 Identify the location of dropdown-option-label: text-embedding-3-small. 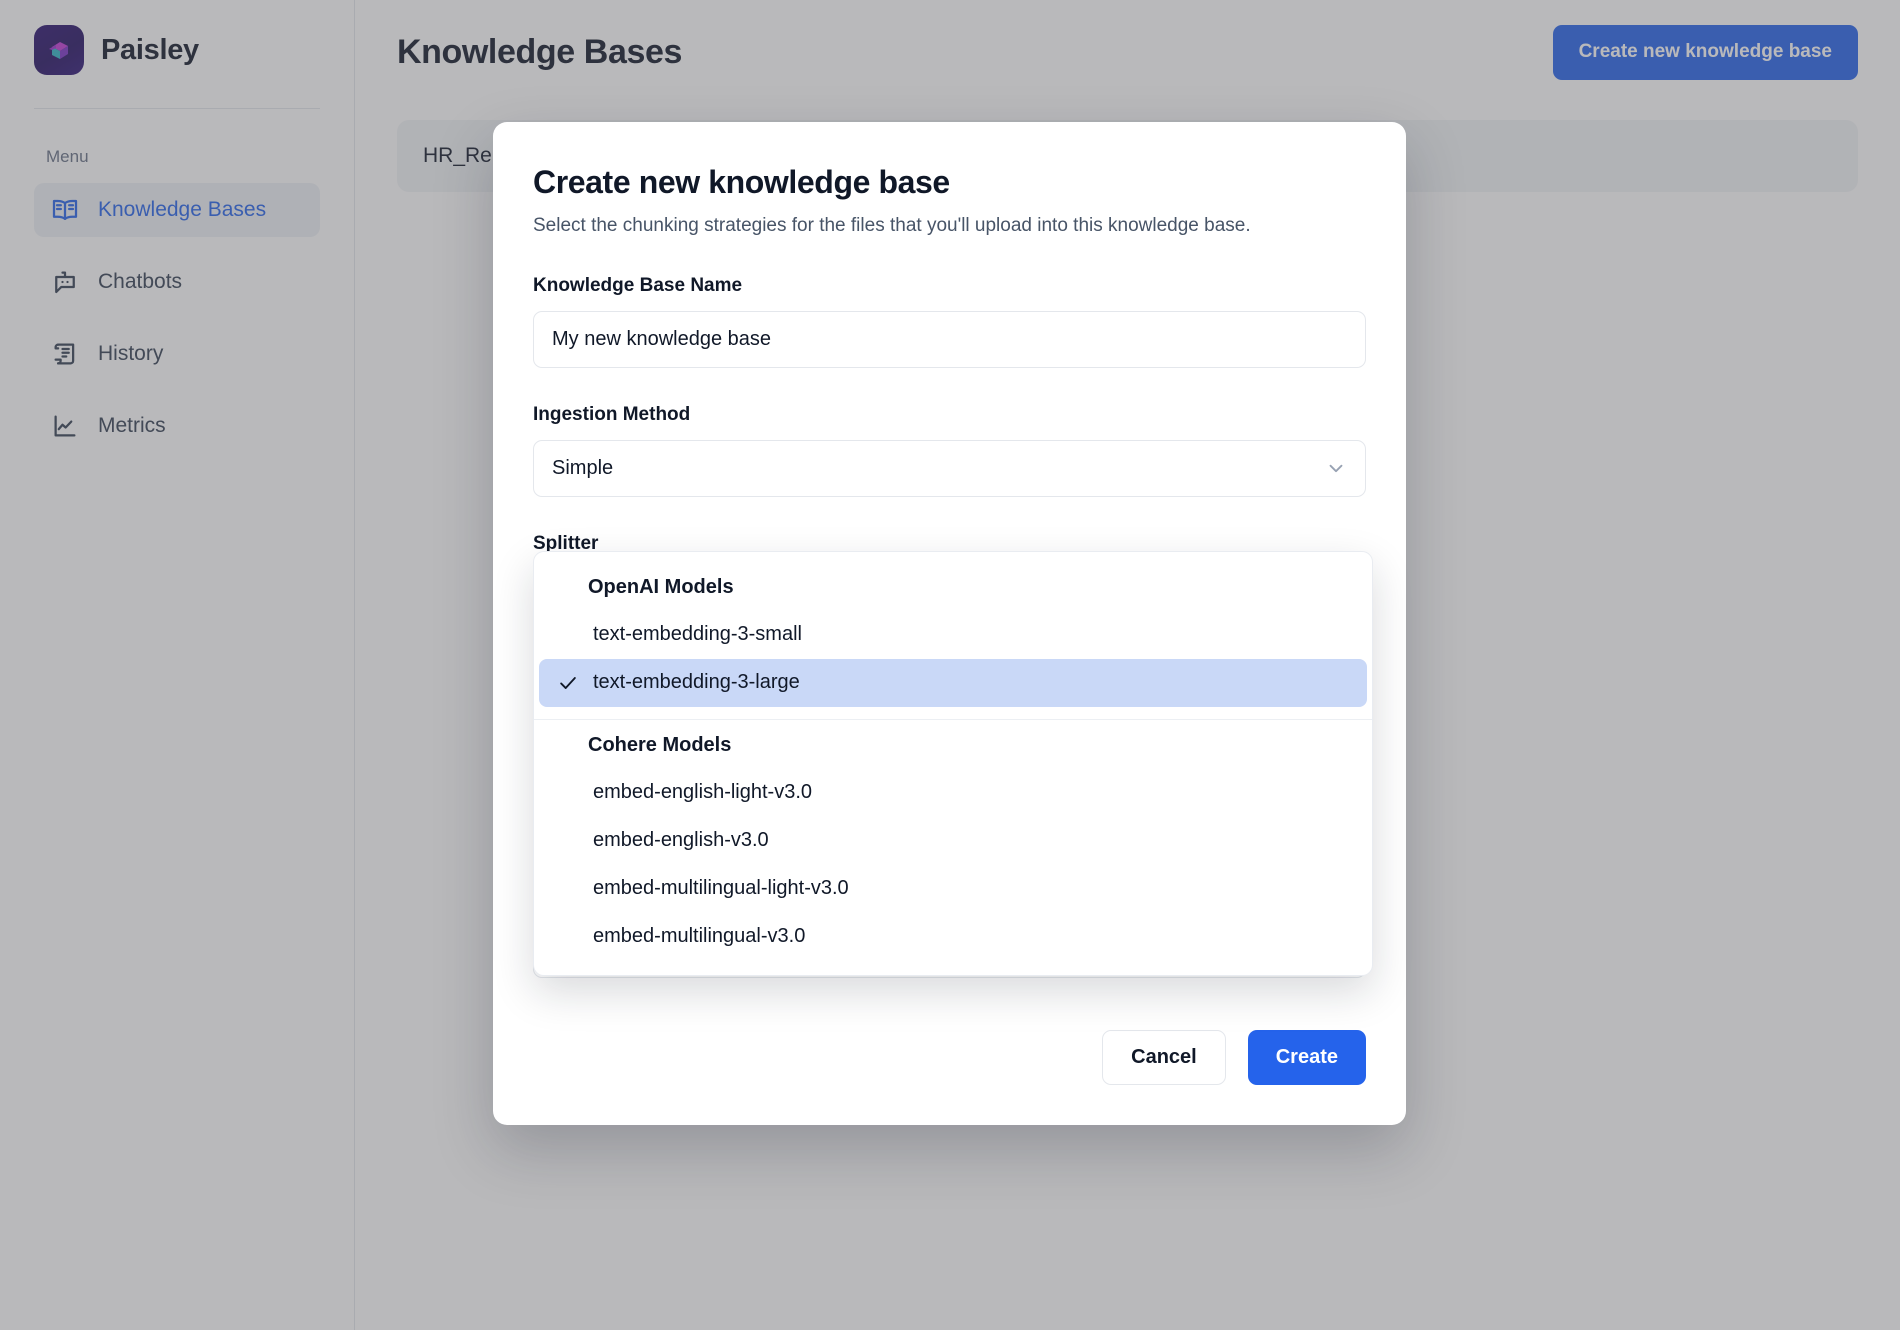
(697, 634).